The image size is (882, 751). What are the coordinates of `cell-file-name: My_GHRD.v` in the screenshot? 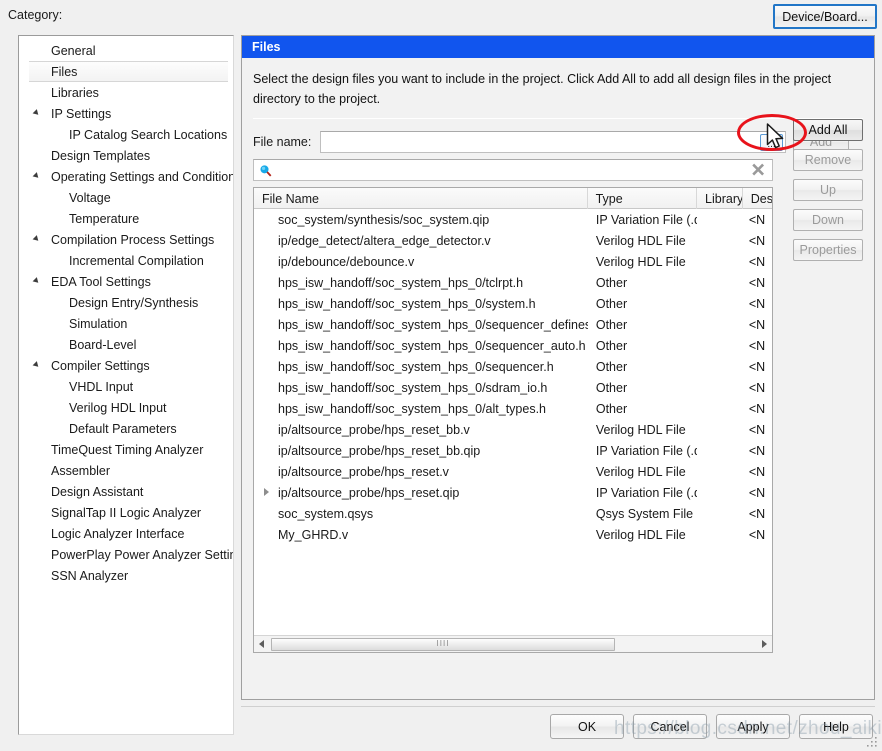 It's located at (421, 534).